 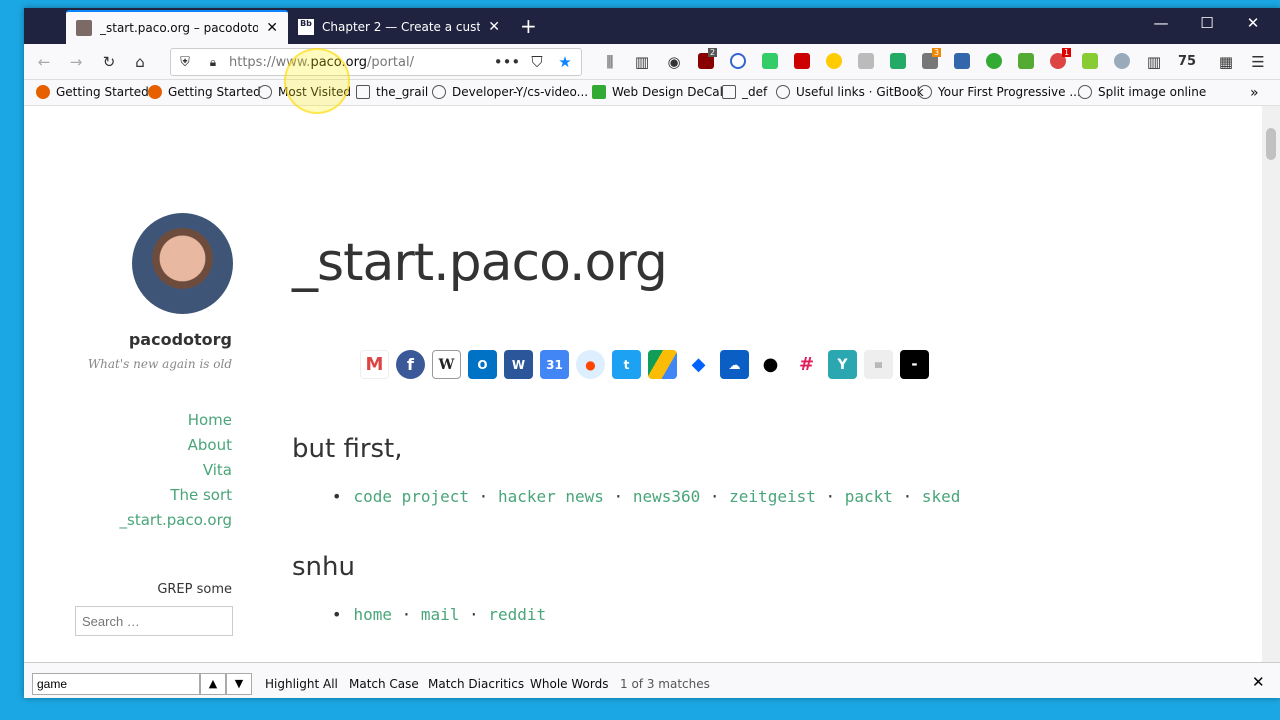 What do you see at coordinates (239, 684) in the screenshot?
I see `find-next-icon: ▼` at bounding box center [239, 684].